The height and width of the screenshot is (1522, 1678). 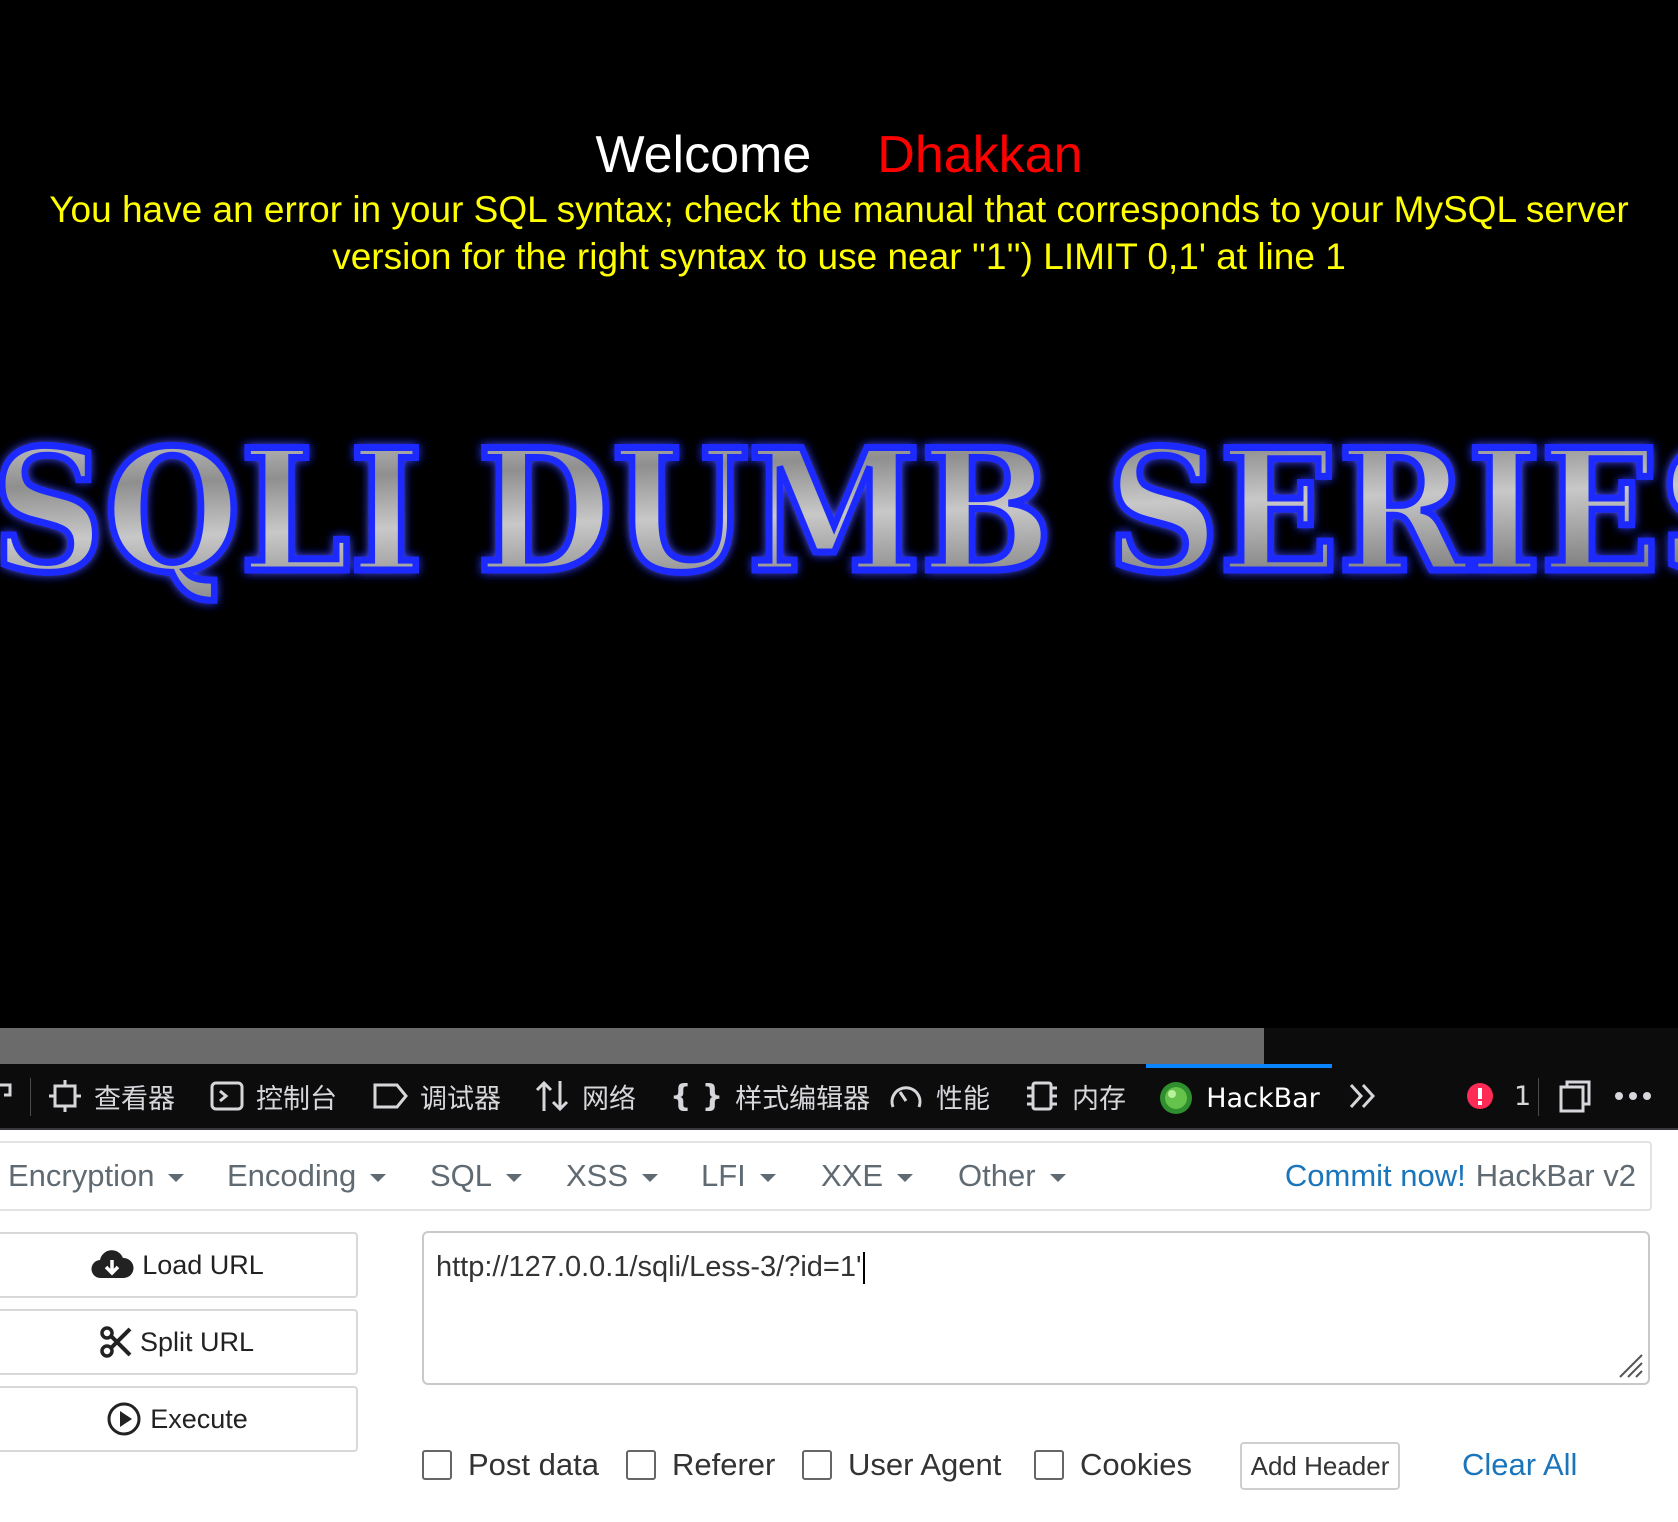 I want to click on menu-lfi: LFI, so click(x=738, y=1176).